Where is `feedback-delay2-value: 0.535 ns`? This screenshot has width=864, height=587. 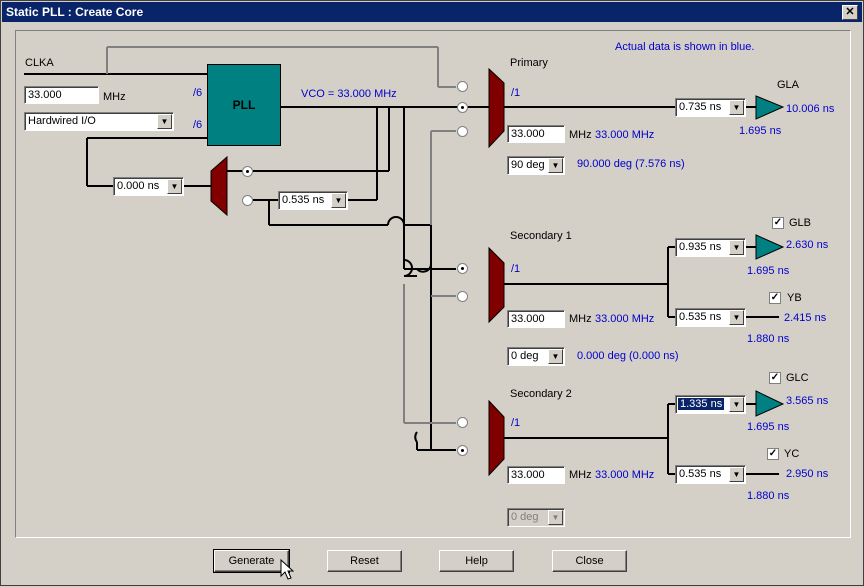
feedback-delay2-value: 0.535 ns is located at coordinates (303, 200).